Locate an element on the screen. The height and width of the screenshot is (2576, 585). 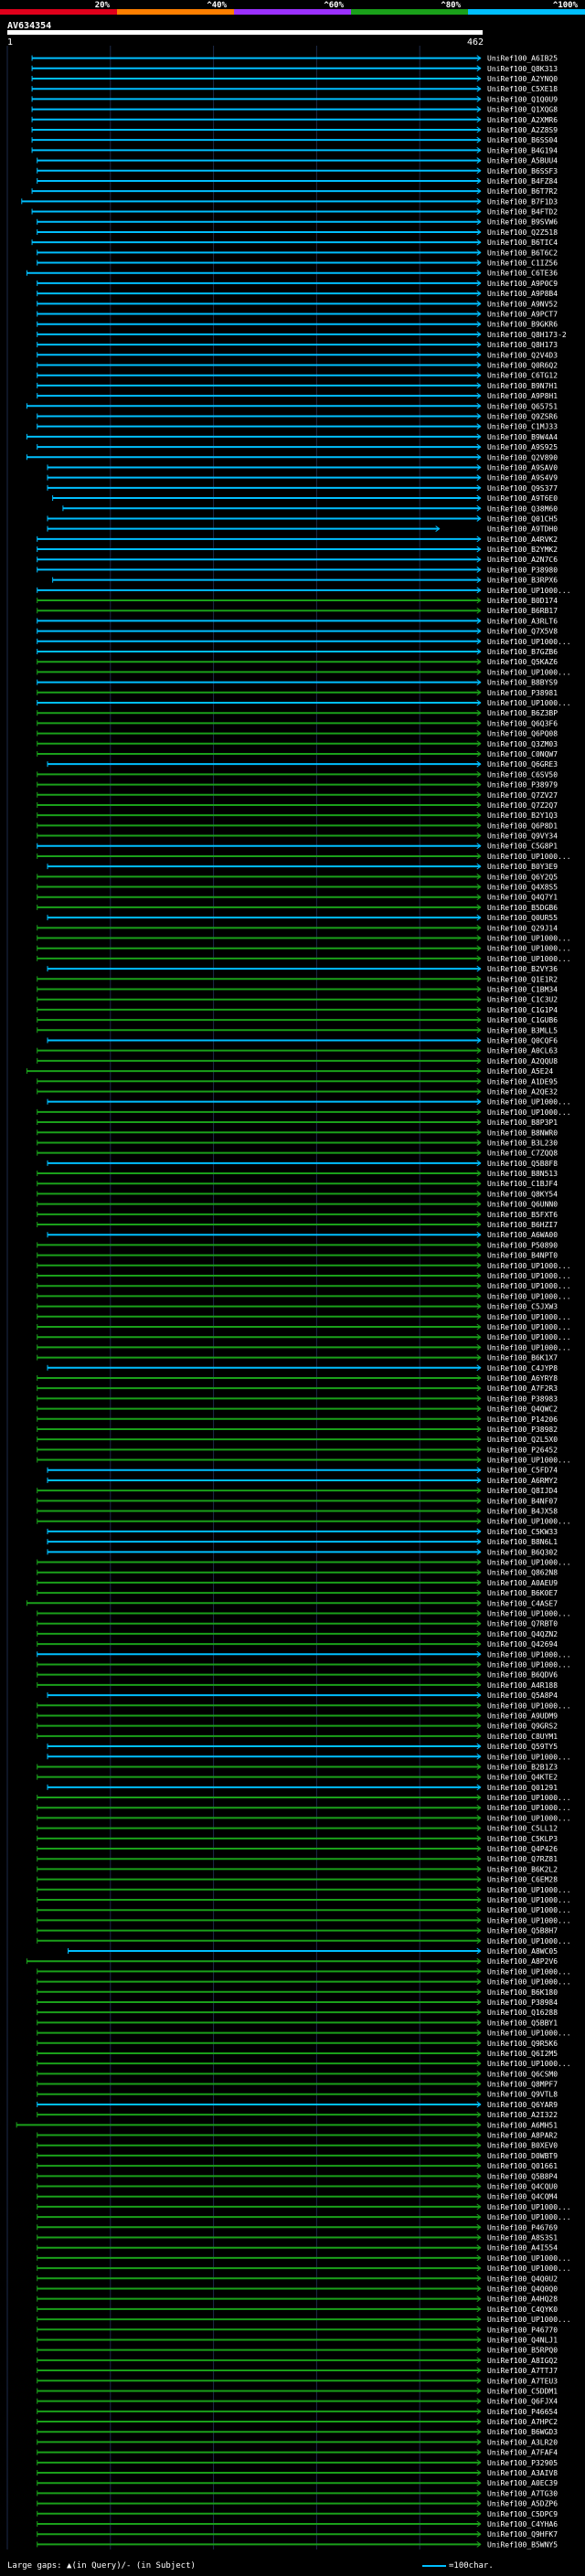
hit-label: UniRef100_Q5B8H7 is located at coordinates (522, 1931).